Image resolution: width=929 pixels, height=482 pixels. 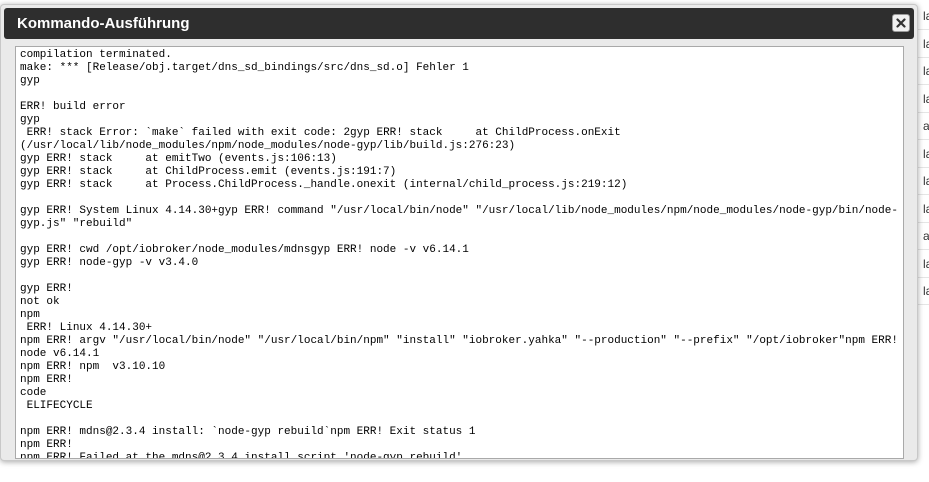 I want to click on background-page-edge: la la la la a la la la a la la, so click(x=923, y=241).